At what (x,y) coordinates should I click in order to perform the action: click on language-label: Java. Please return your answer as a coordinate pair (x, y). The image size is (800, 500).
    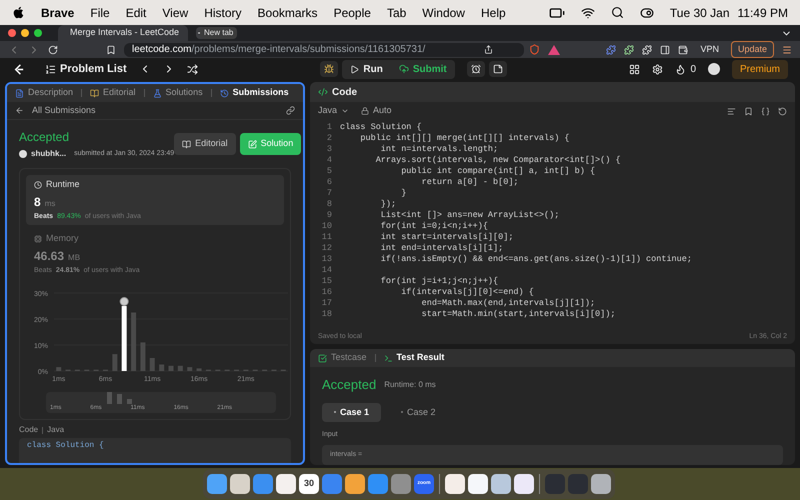
    Looking at the image, I should click on (55, 430).